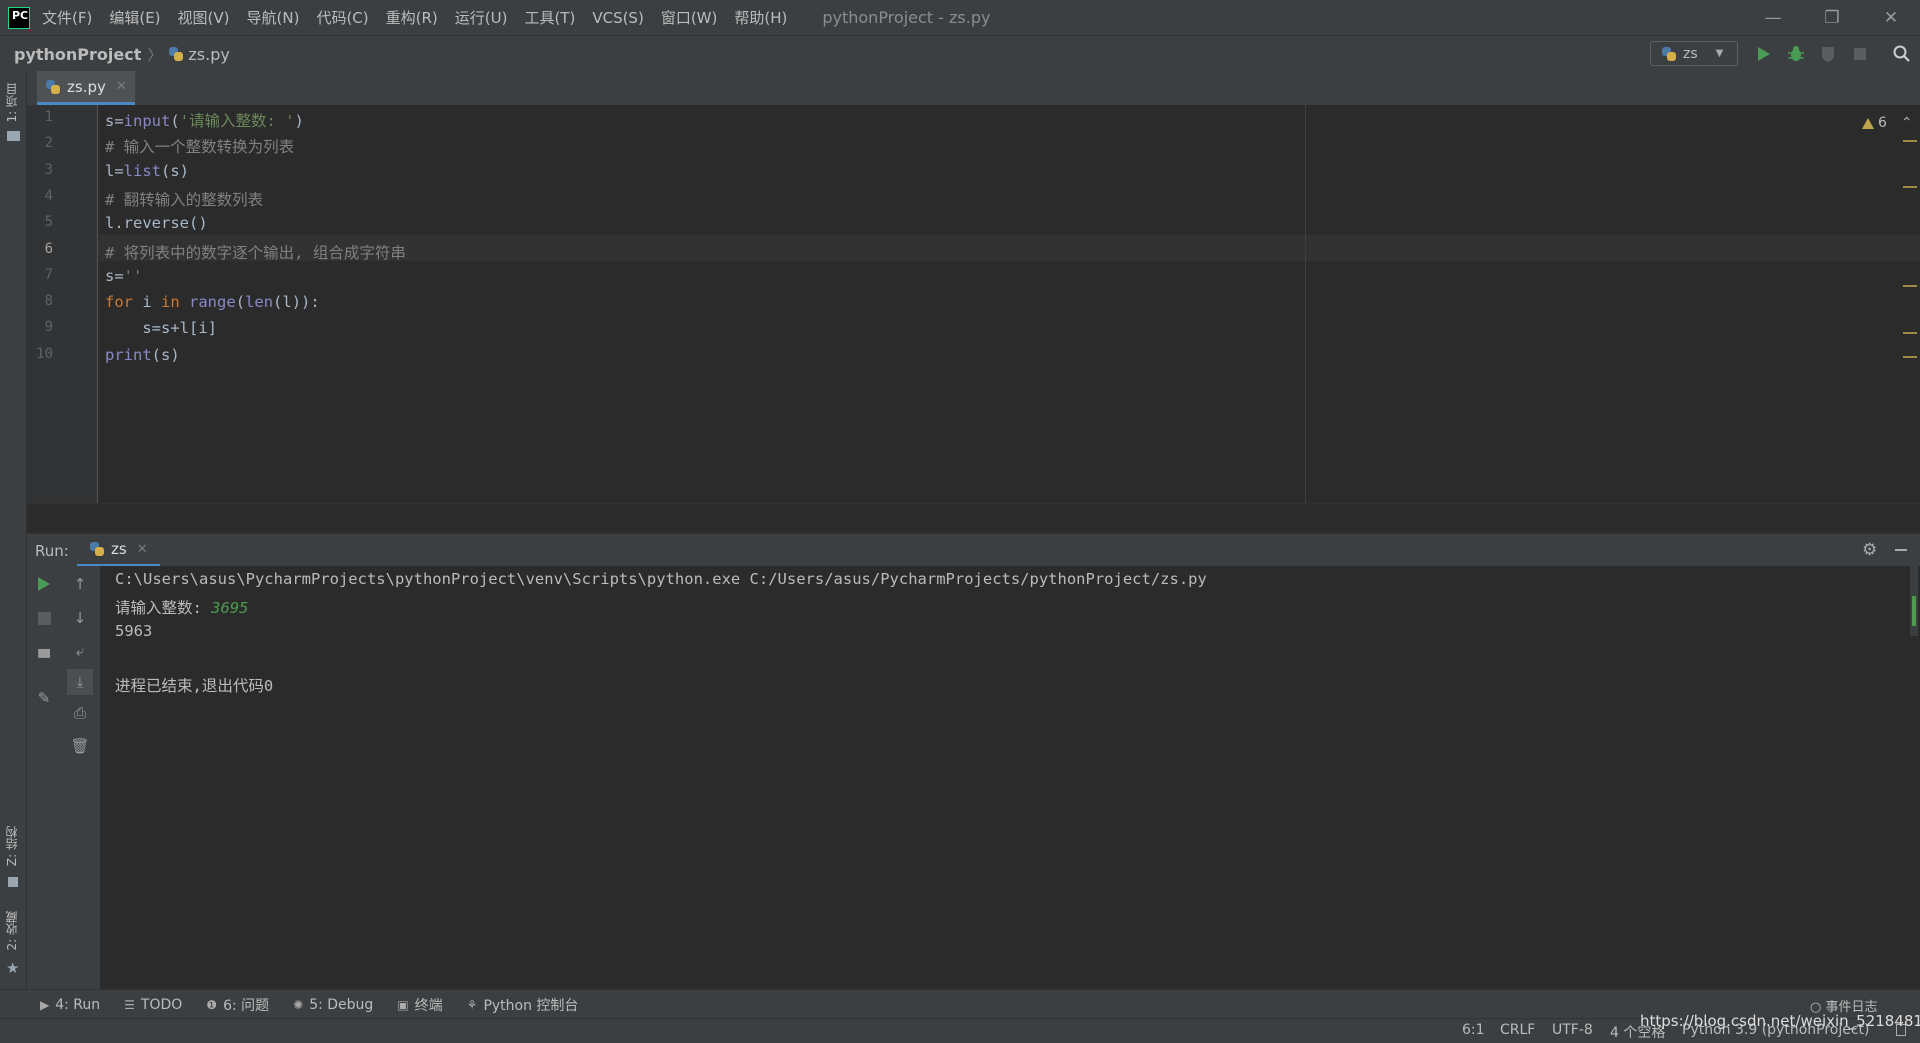 Image resolution: width=1920 pixels, height=1043 pixels. What do you see at coordinates (342, 17) in the screenshot?
I see `menu-code: 代码(C)` at bounding box center [342, 17].